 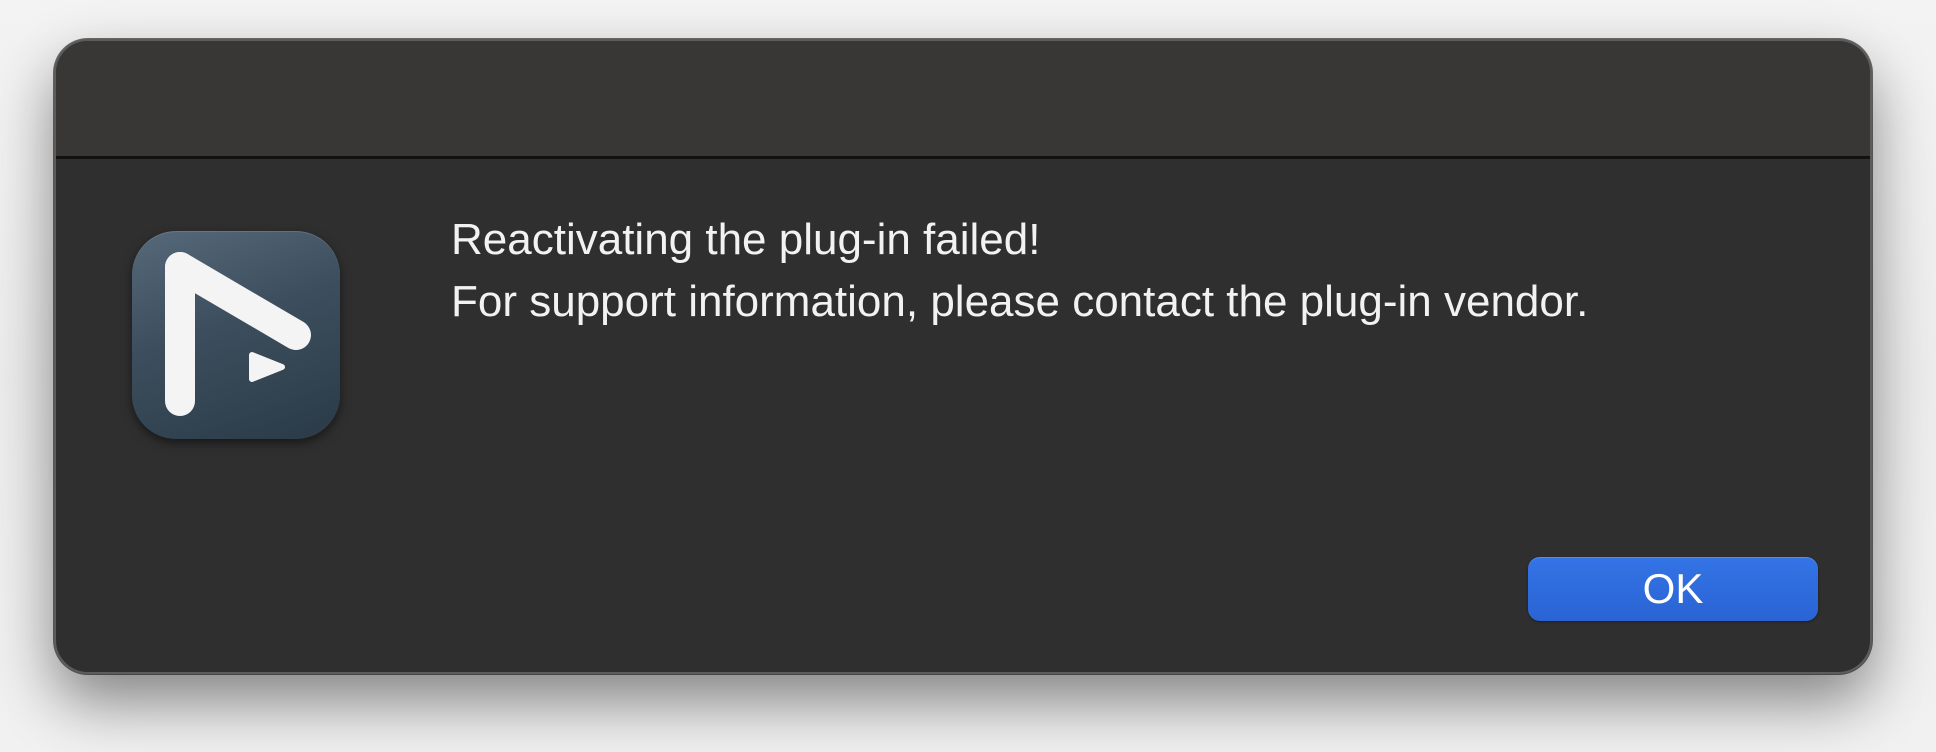 I want to click on alert-message-line-1: Reactivating the plug-in failed!, so click(x=746, y=239).